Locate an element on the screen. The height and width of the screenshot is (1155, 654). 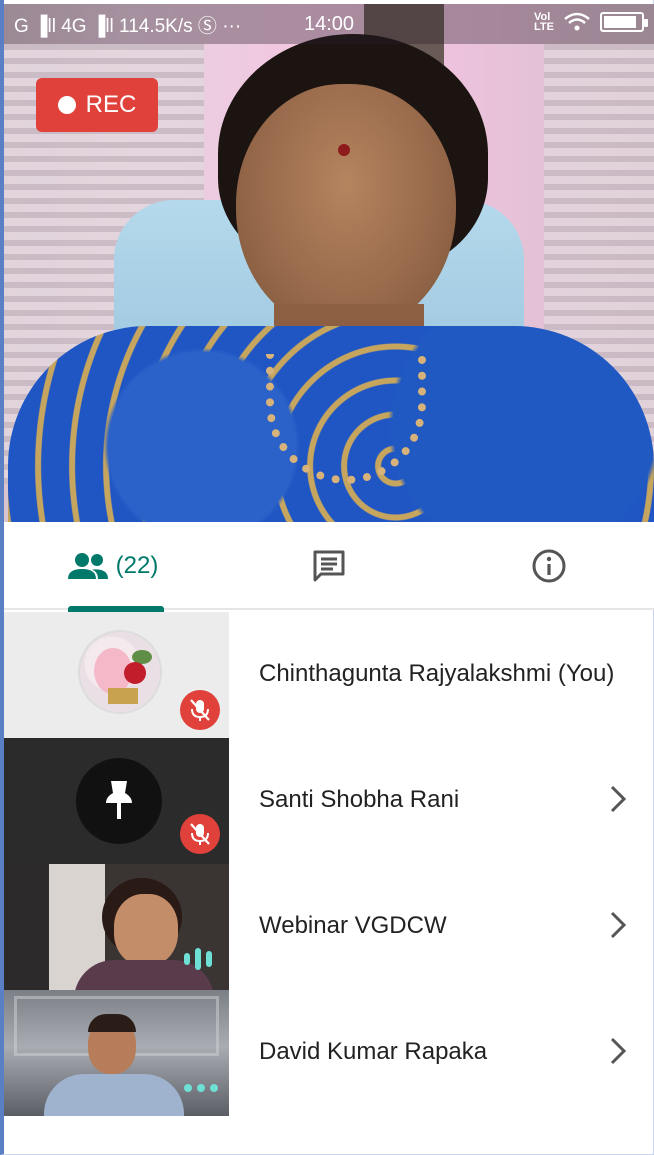
participant-name: Santi Shobha Rani is located at coordinates (359, 799).